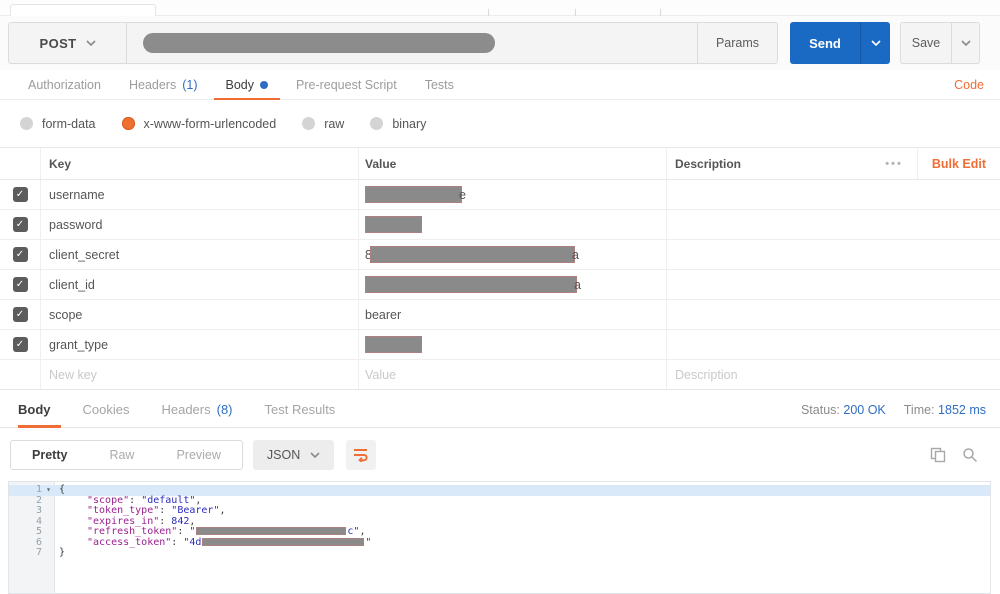  Describe the element at coordinates (864, 410) in the screenshot. I see `status-value: 200 OK` at that location.